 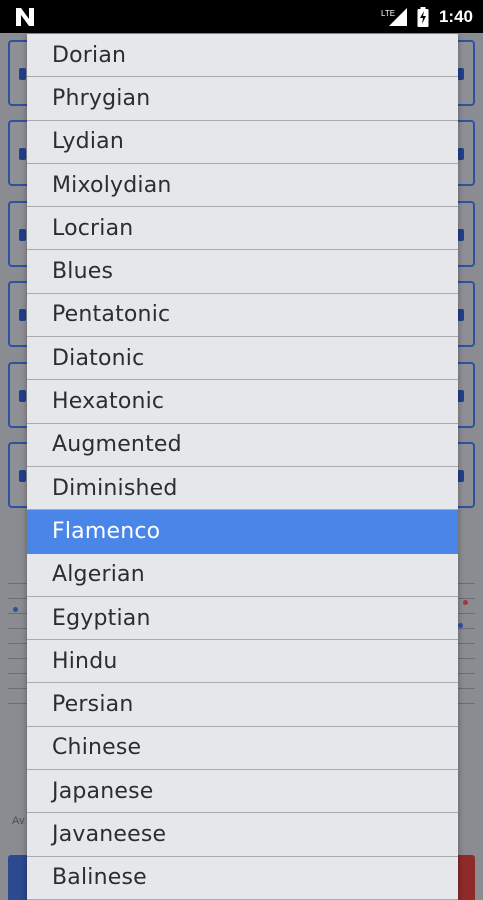 What do you see at coordinates (242, 878) in the screenshot?
I see `scale-option-balinese: Balinese` at bounding box center [242, 878].